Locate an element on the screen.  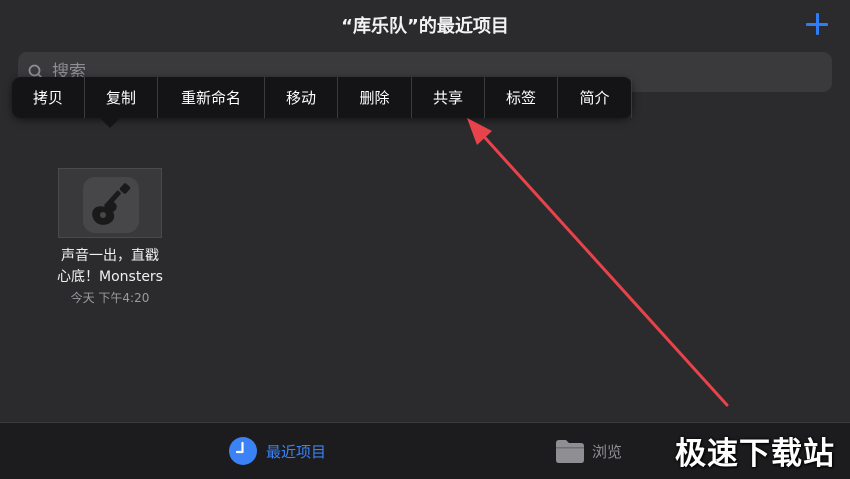
app-icon is located at coordinates (111, 205).